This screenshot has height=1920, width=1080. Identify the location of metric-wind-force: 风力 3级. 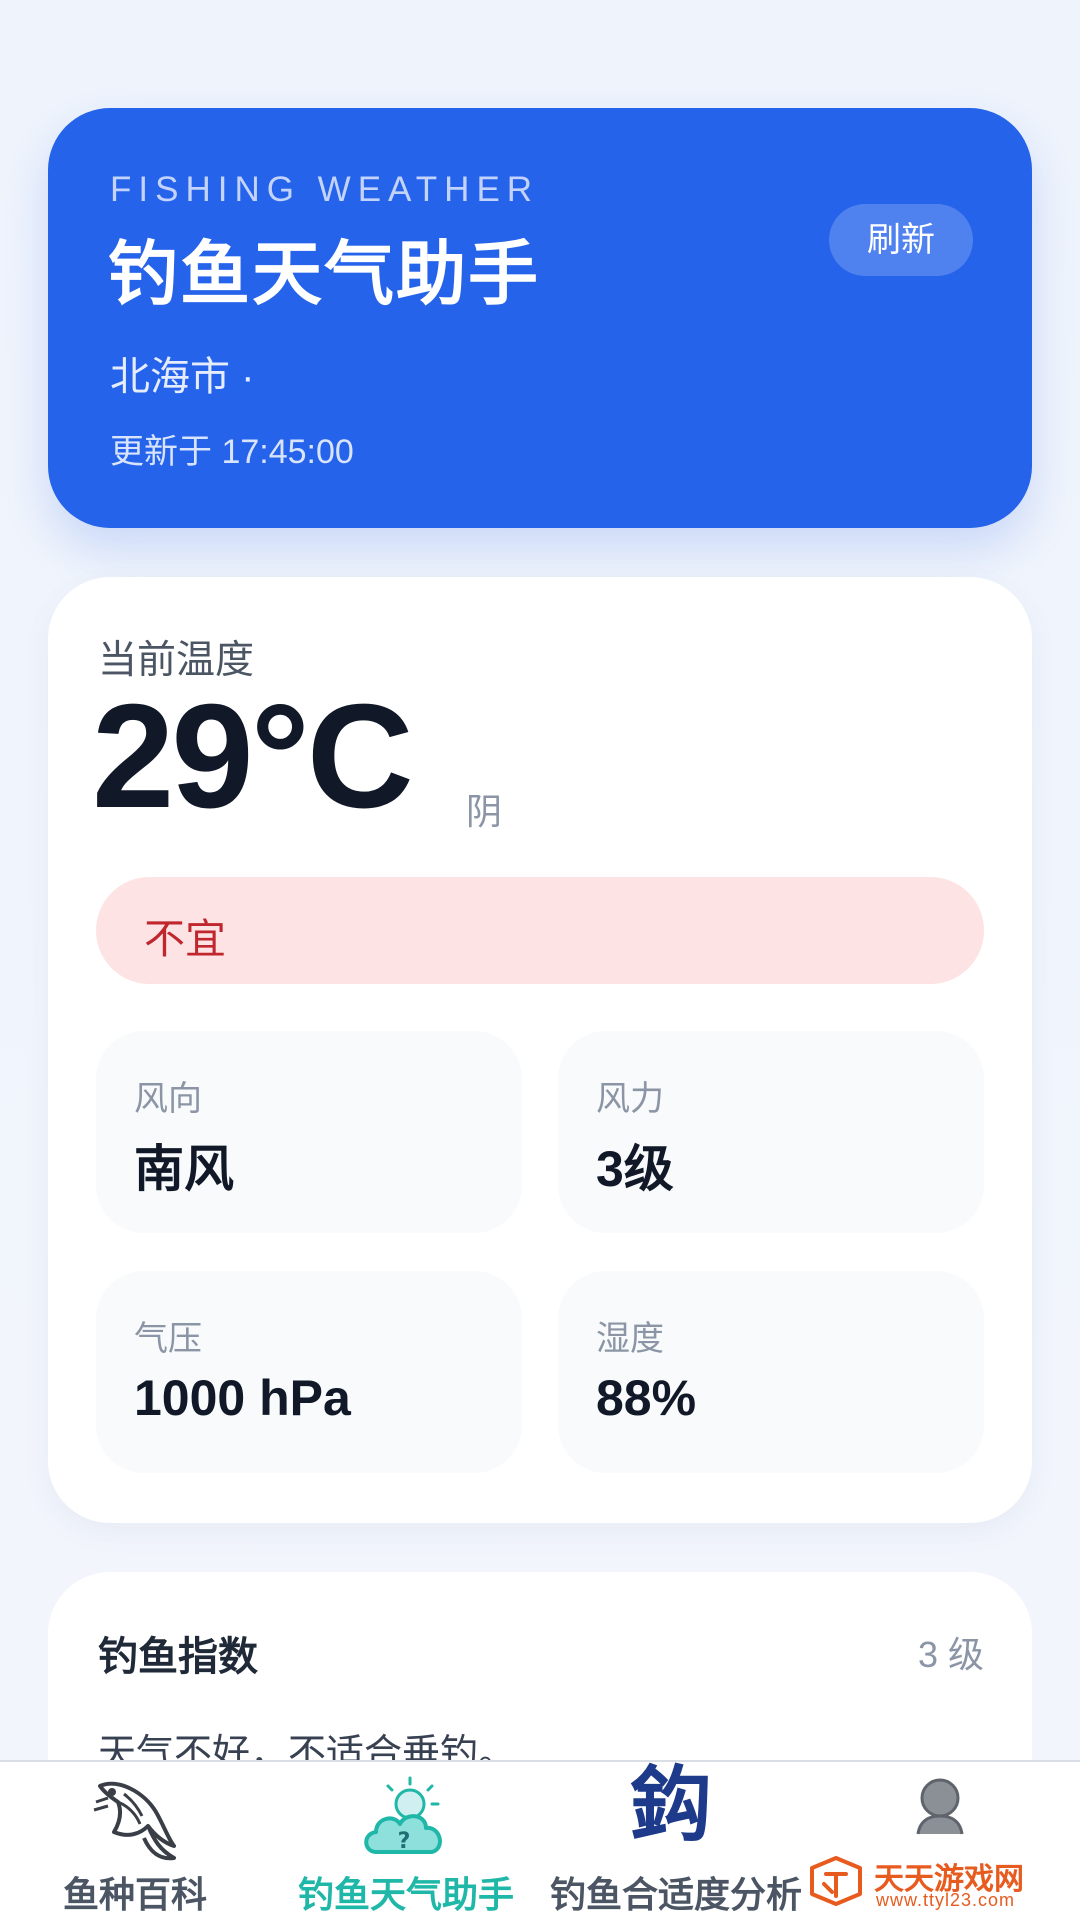
(771, 1132).